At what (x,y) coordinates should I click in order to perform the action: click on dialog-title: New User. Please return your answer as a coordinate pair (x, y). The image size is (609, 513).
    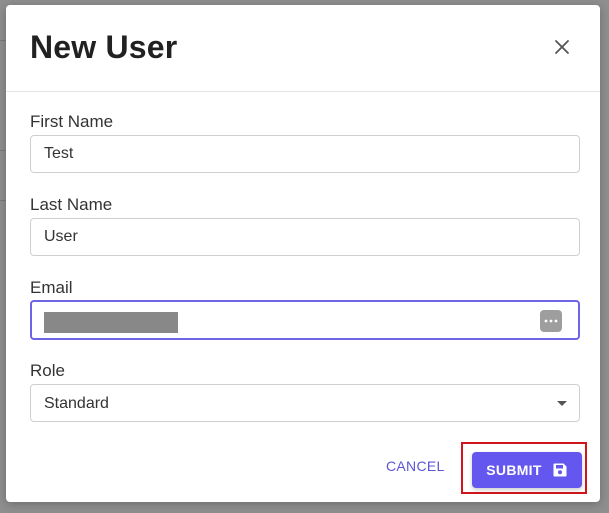
    Looking at the image, I should click on (104, 47).